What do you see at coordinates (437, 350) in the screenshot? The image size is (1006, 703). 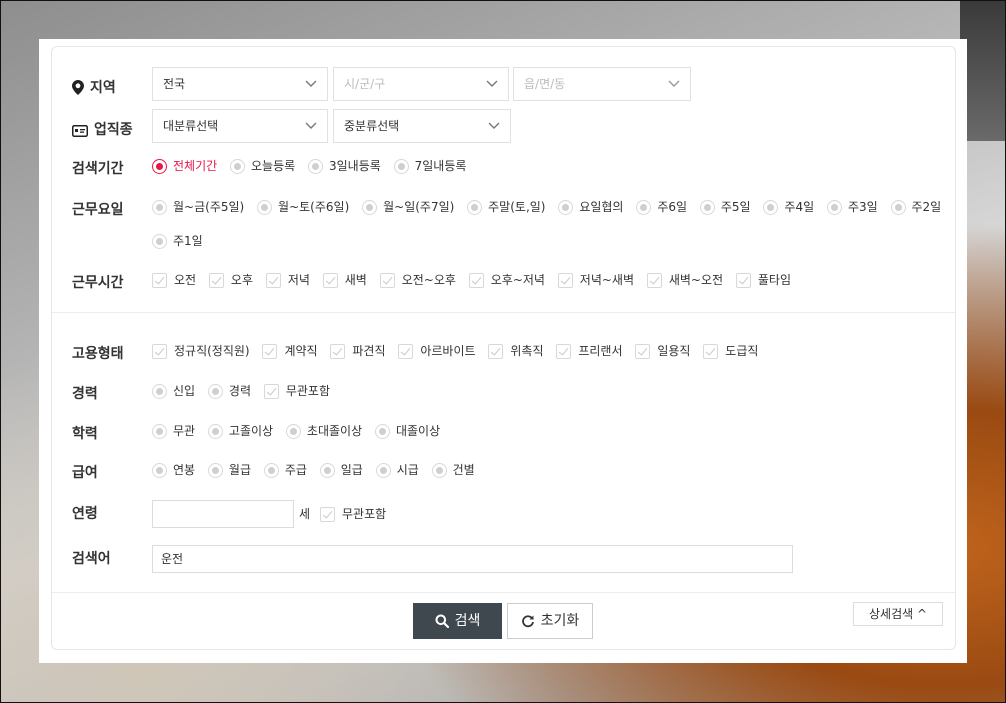 I see `employment-option: 아르바이트` at bounding box center [437, 350].